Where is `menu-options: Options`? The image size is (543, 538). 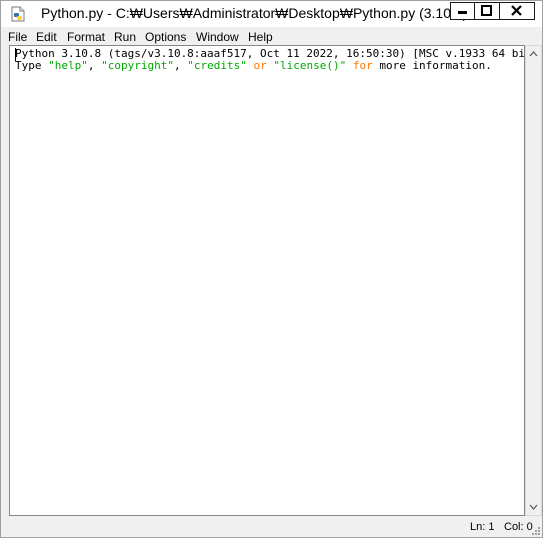
menu-options: Options is located at coordinates (165, 37).